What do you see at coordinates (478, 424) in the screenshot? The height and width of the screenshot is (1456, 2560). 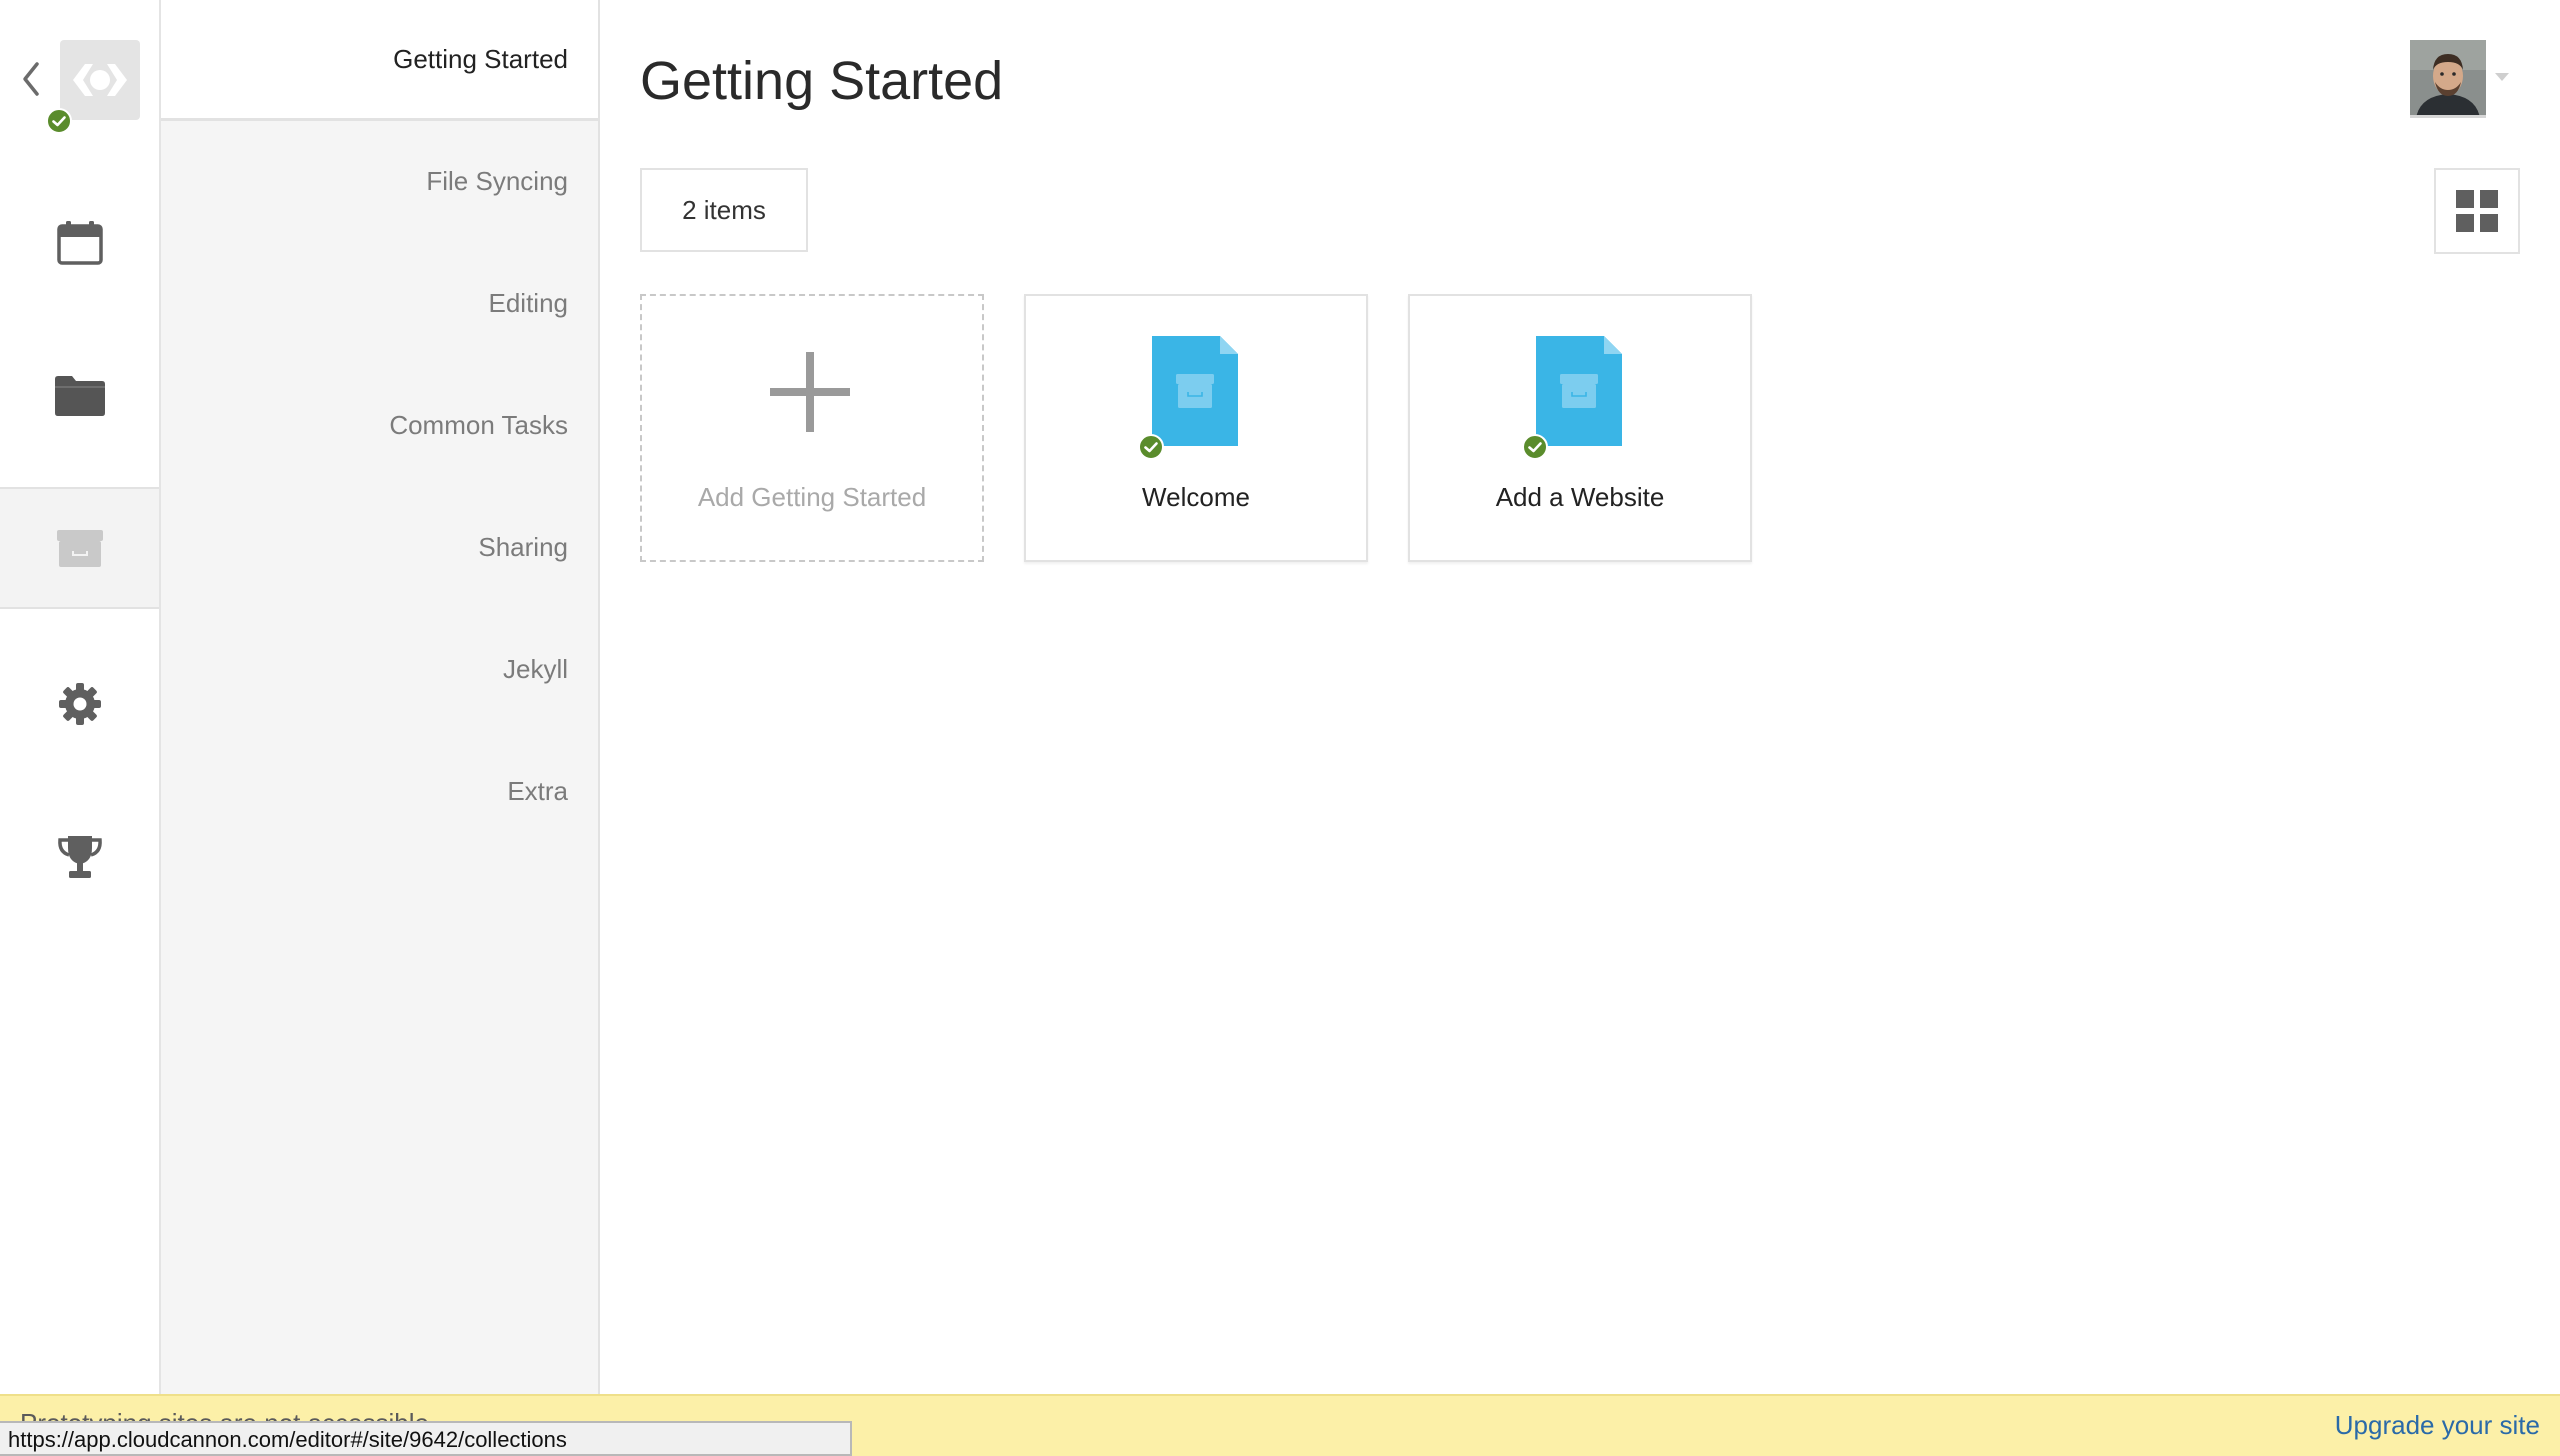 I see `nav-item-label: Common Tasks` at bounding box center [478, 424].